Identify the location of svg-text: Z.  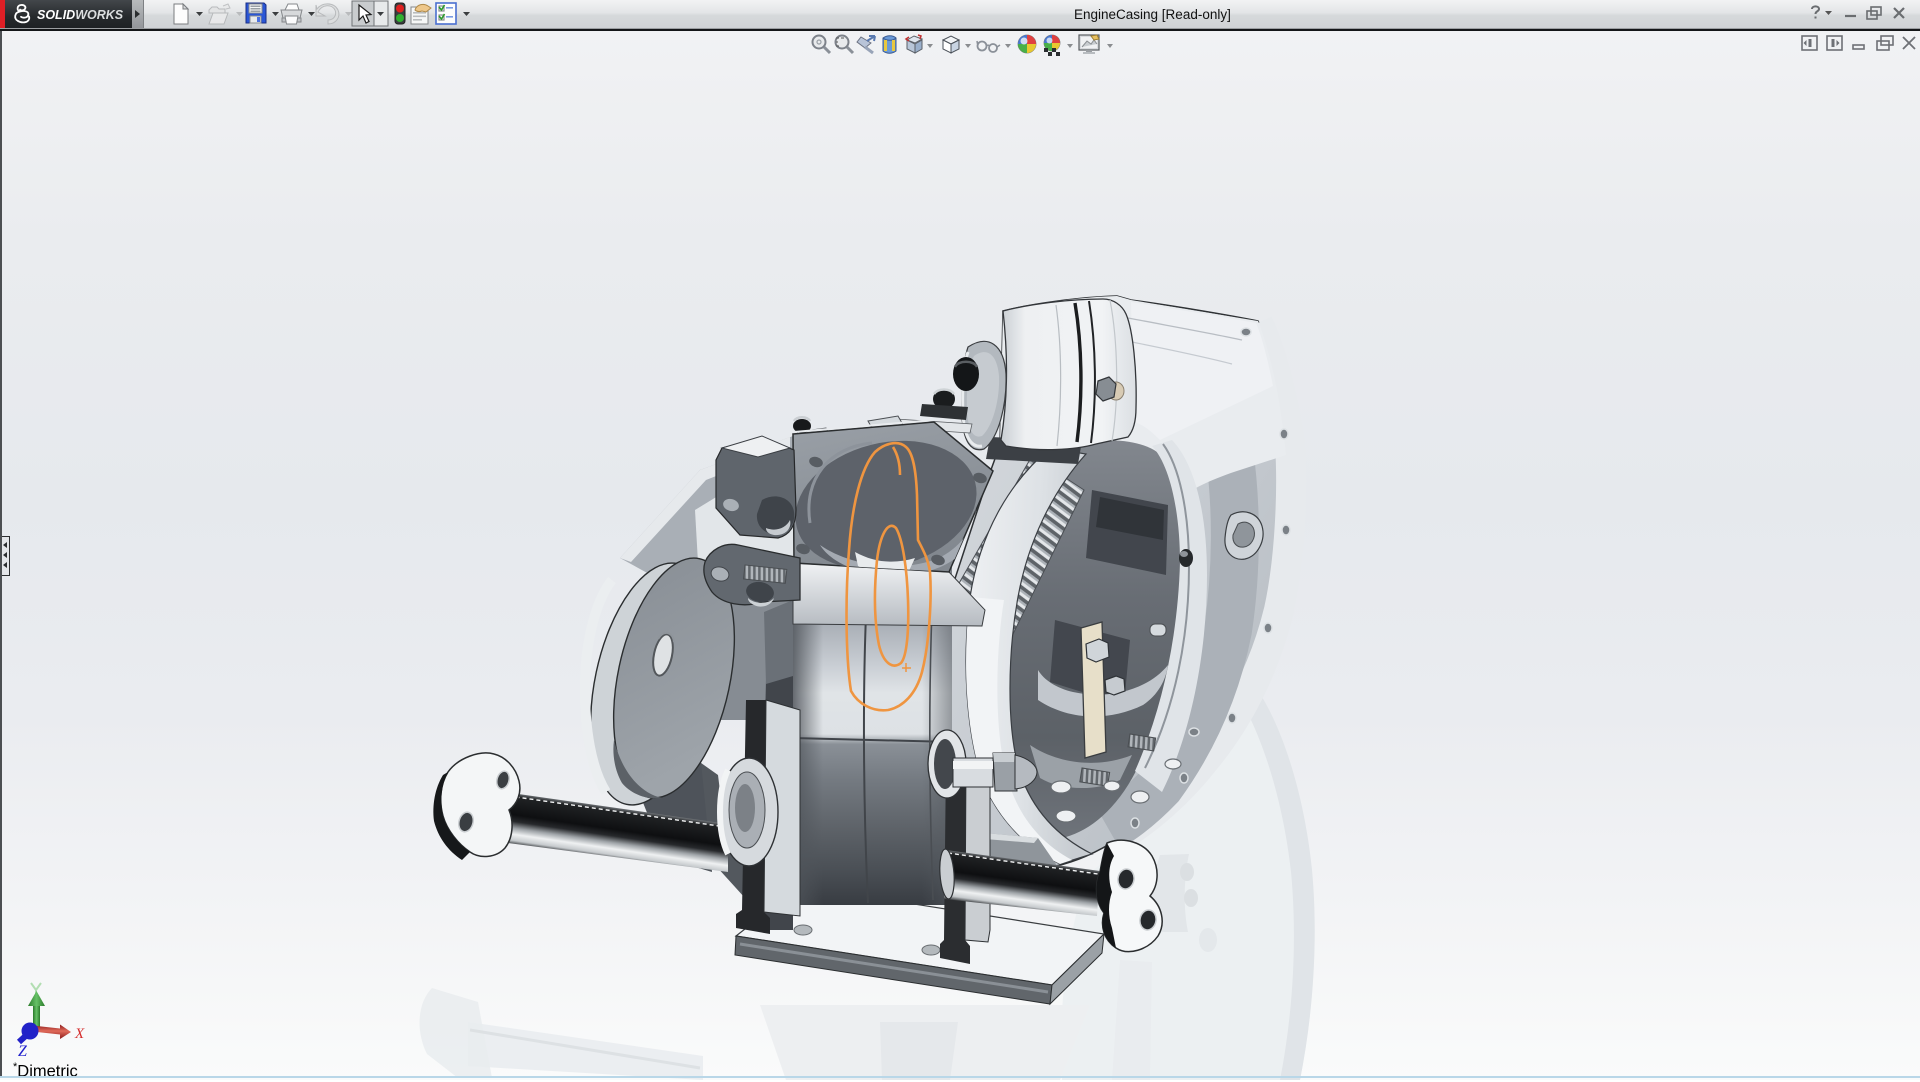
(23, 1051).